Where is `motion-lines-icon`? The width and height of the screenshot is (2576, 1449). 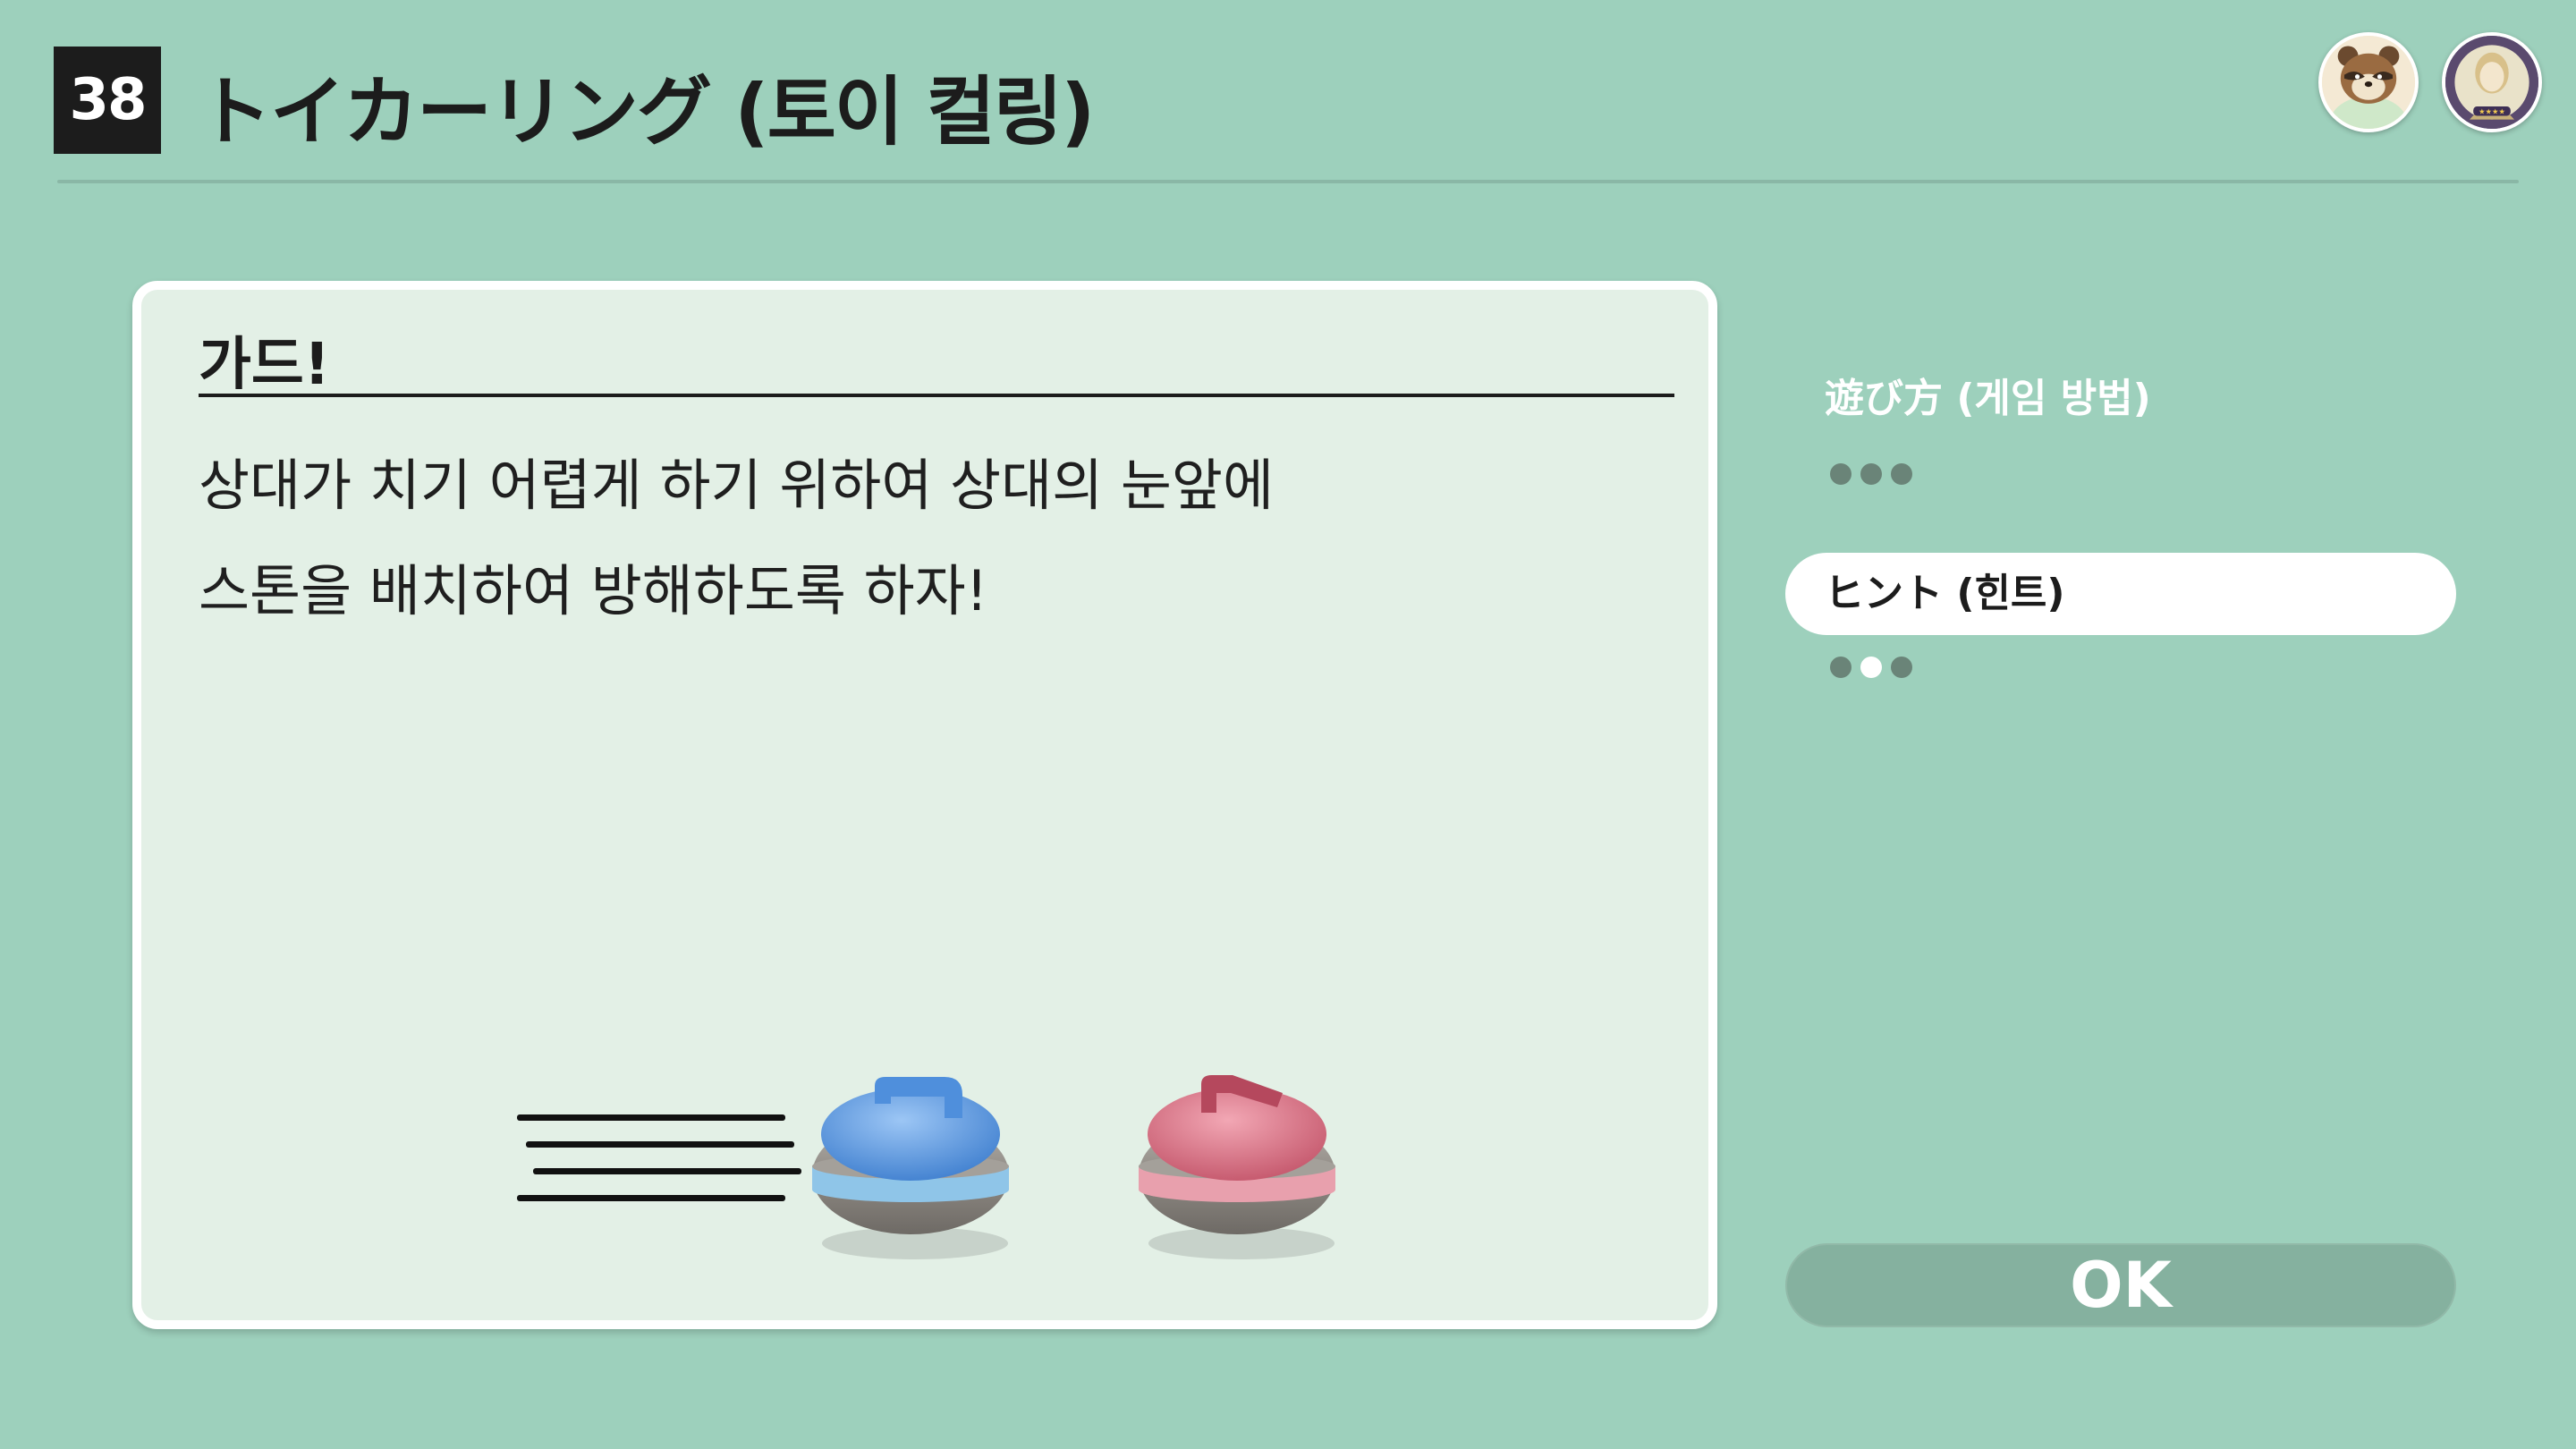 motion-lines-icon is located at coordinates (659, 1157).